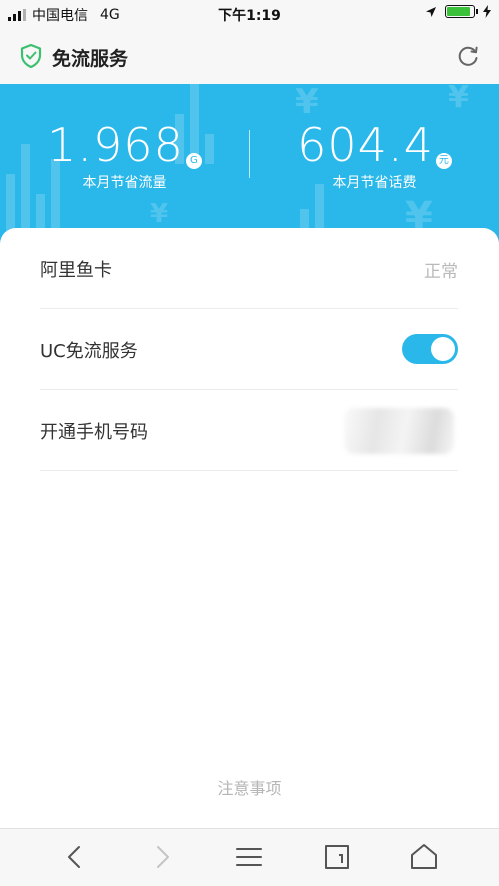  Describe the element at coordinates (249, 268) in the screenshot. I see `row-alifish-card: 阿里鱼卡 正常` at that location.